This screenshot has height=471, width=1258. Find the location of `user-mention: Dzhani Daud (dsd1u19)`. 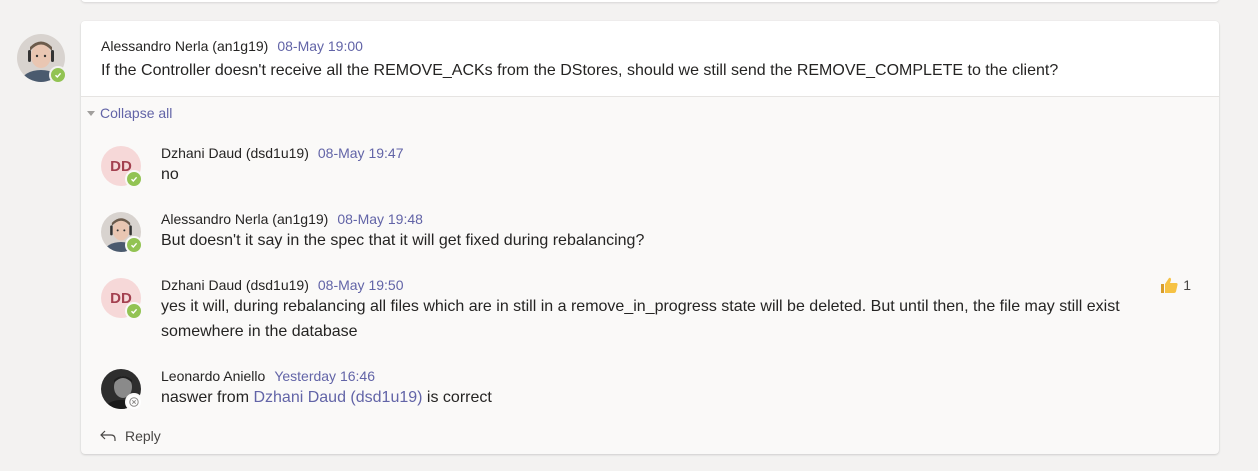

user-mention: Dzhani Daud (dsd1u19) is located at coordinates (337, 397).